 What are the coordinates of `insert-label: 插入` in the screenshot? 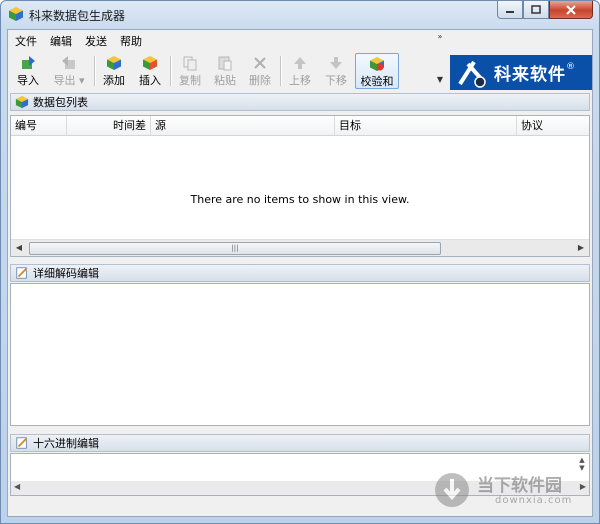 It's located at (150, 80).